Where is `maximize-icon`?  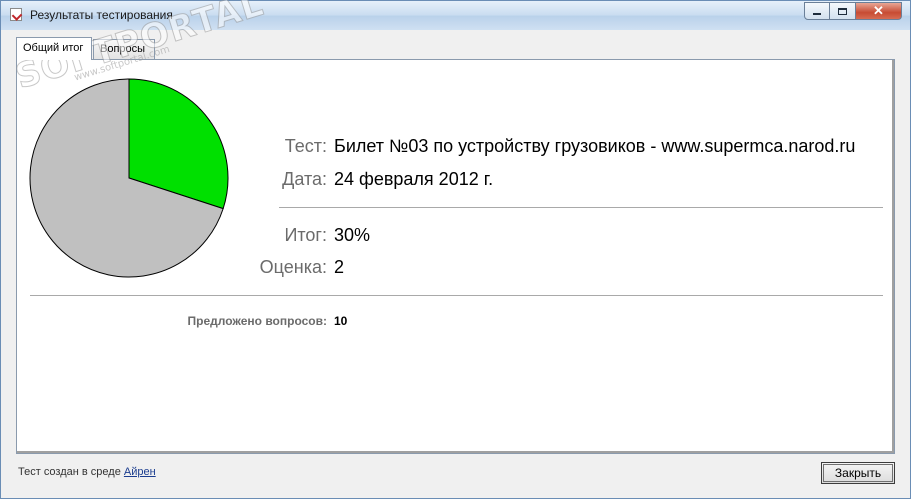 maximize-icon is located at coordinates (842, 11).